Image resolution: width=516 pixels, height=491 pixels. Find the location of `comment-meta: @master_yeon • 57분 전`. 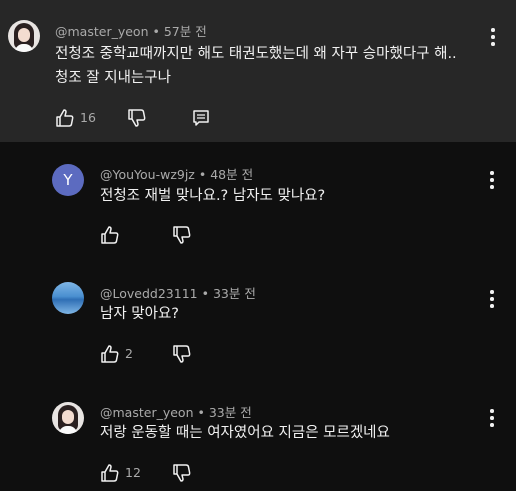

comment-meta: @master_yeon • 57분 전 is located at coordinates (131, 30).